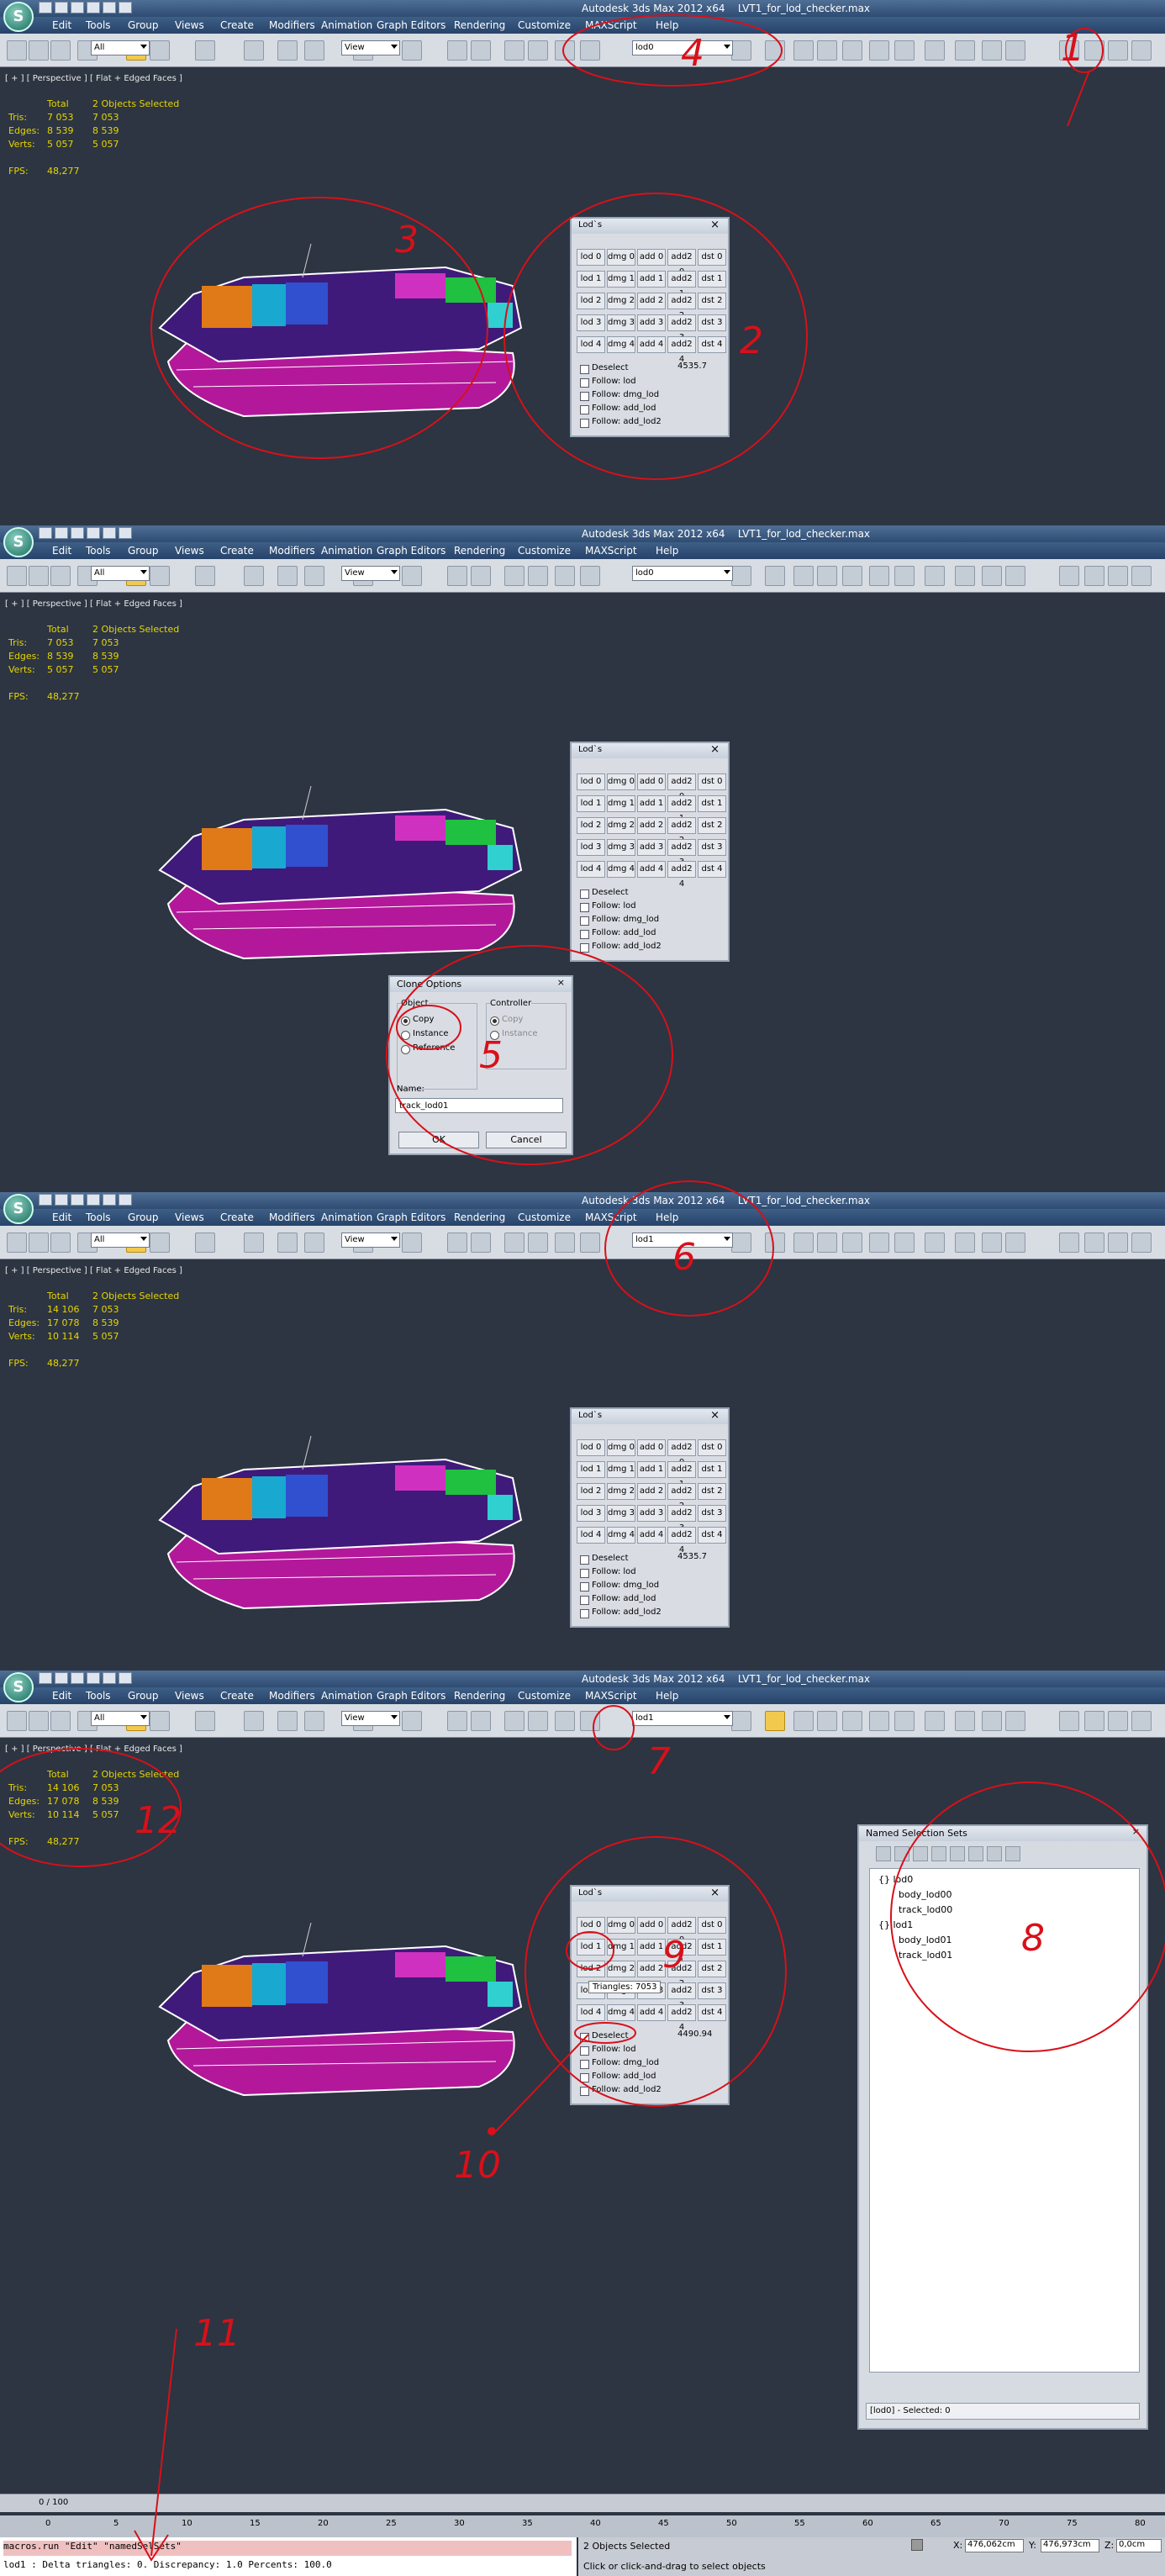 Image resolution: width=1165 pixels, height=2576 pixels. Describe the element at coordinates (407, 240) in the screenshot. I see `annotation-num-3: 3` at that location.